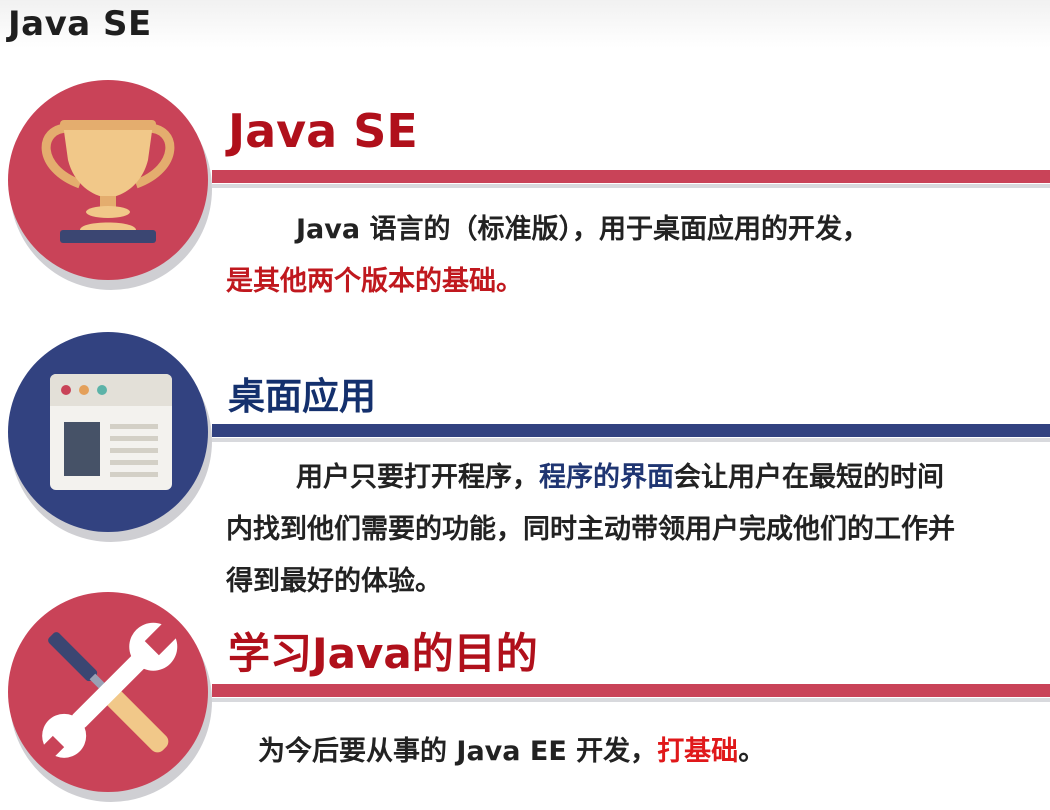  Describe the element at coordinates (809, 477) in the screenshot. I see `text-part: 会让用户在最短的时间` at that location.